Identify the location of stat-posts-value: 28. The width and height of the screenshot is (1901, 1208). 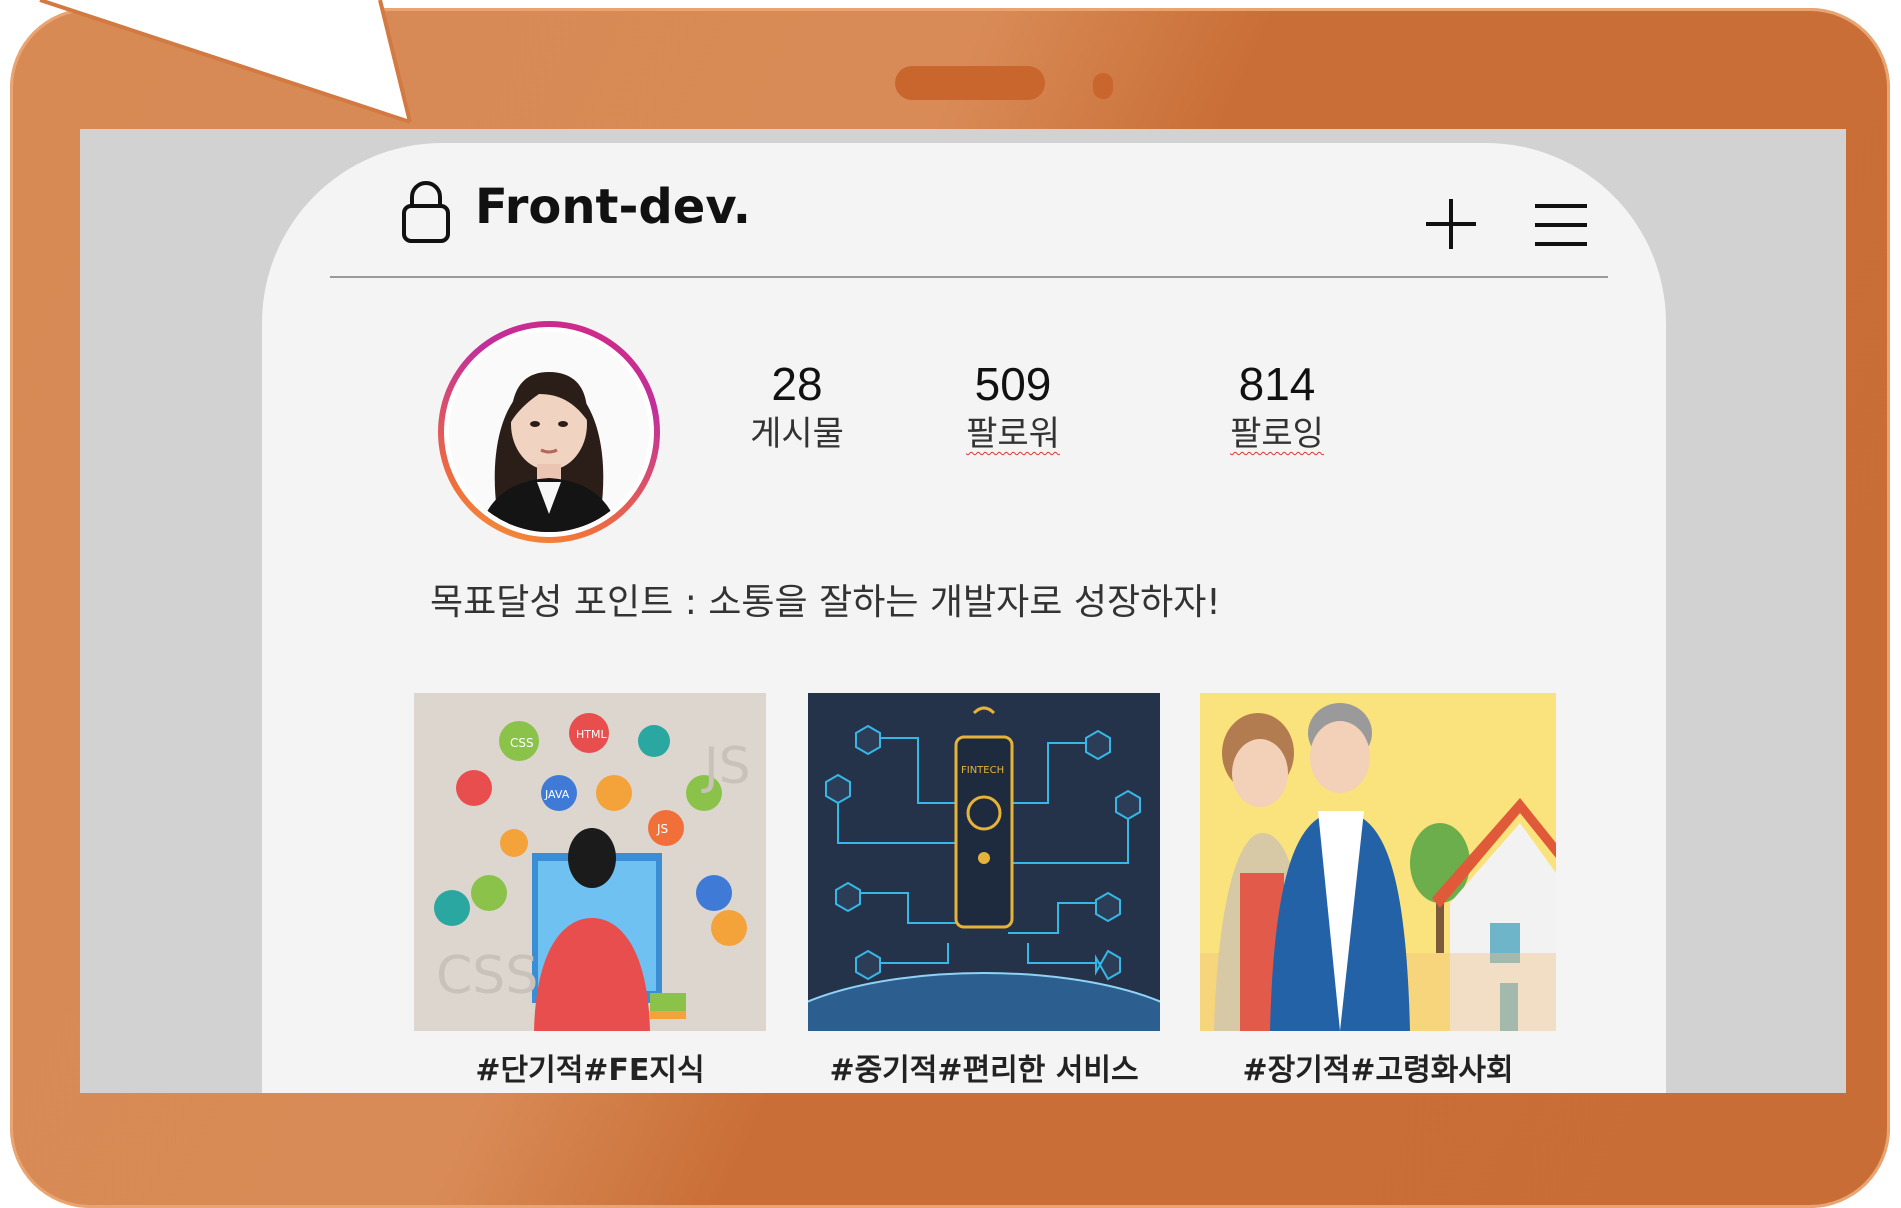
(797, 384).